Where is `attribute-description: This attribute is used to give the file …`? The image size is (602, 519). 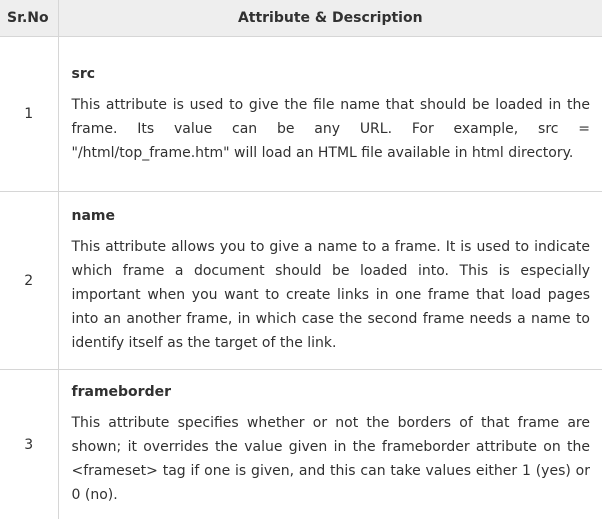 attribute-description: This attribute is used to give the file … is located at coordinates (331, 129).